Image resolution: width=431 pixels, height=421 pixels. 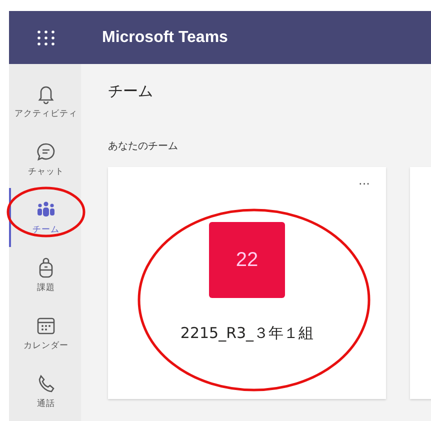 I want to click on app-title: Microsoft Teams, so click(x=165, y=37).